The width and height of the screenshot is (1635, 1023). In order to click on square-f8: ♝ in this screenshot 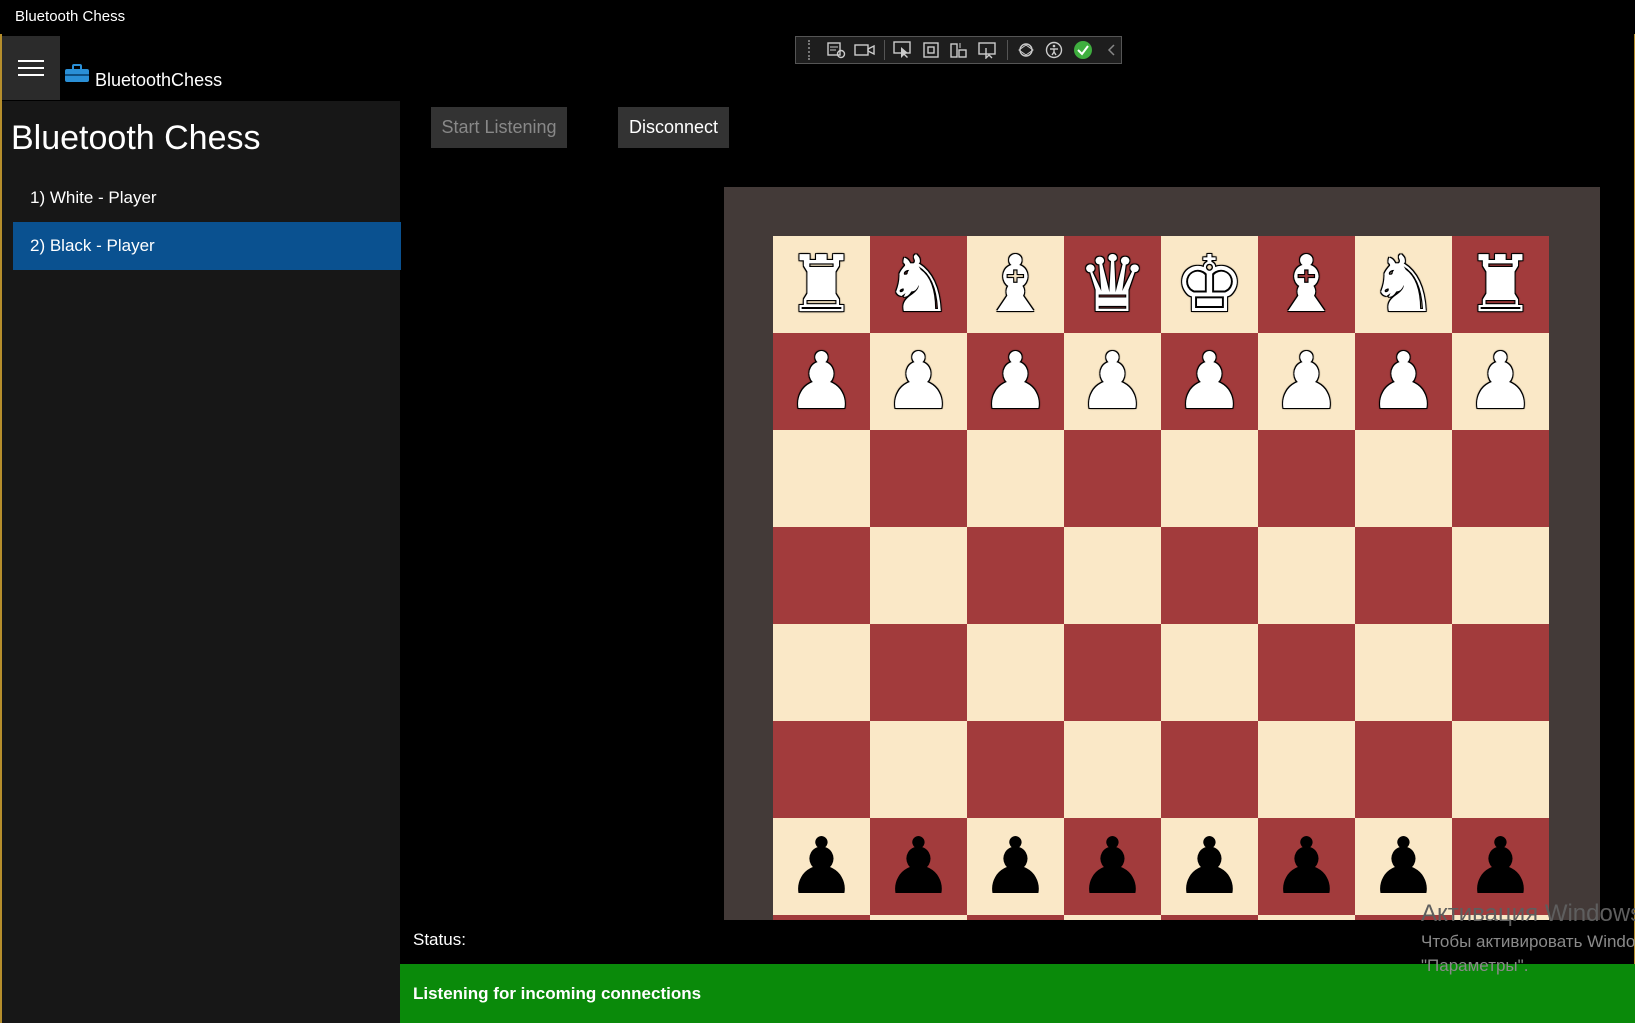, I will do `click(1306, 284)`.